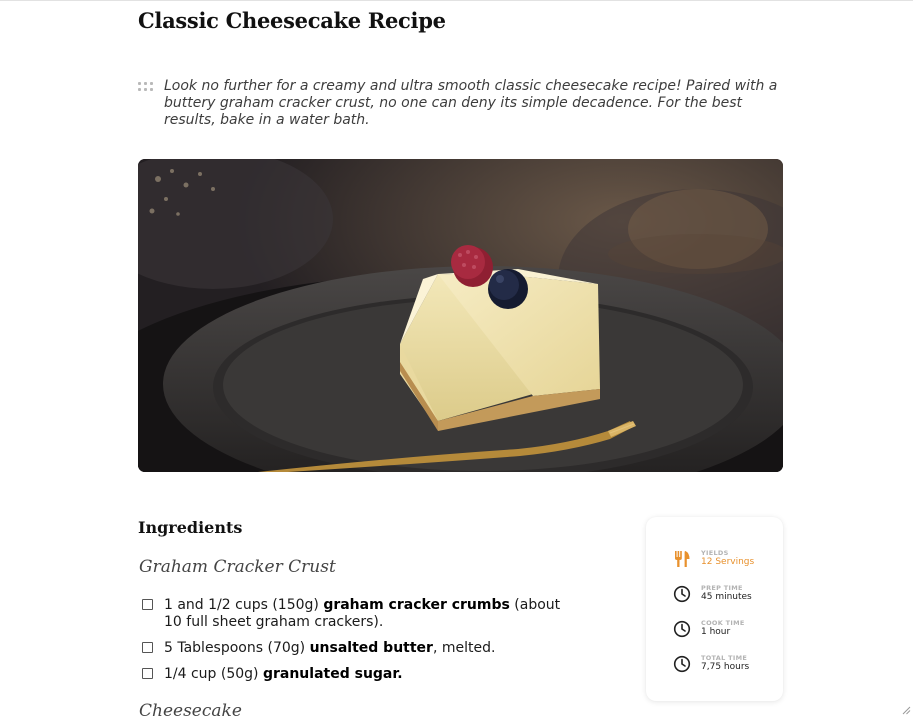  Describe the element at coordinates (357, 674) in the screenshot. I see `ingredient-item: 1/4 cup (50g) granulated sugar.` at that location.